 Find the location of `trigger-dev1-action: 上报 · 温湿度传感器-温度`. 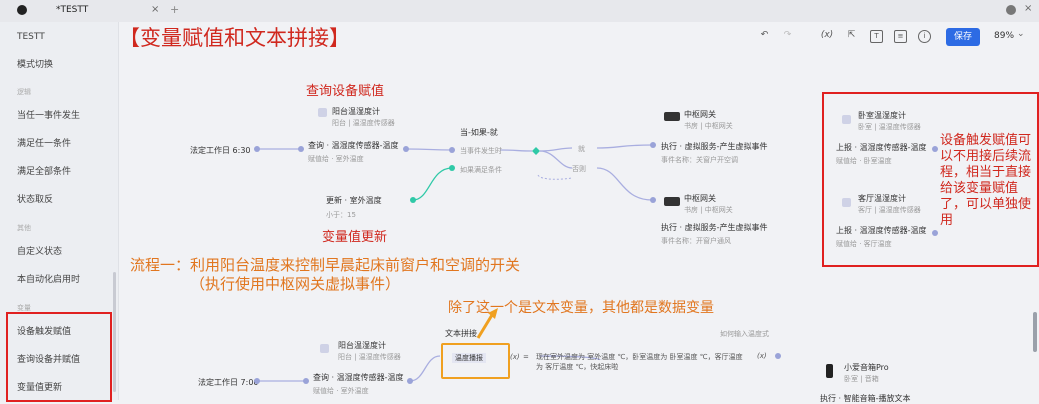

trigger-dev1-action: 上报 · 温湿度传感器-温度 is located at coordinates (881, 147).